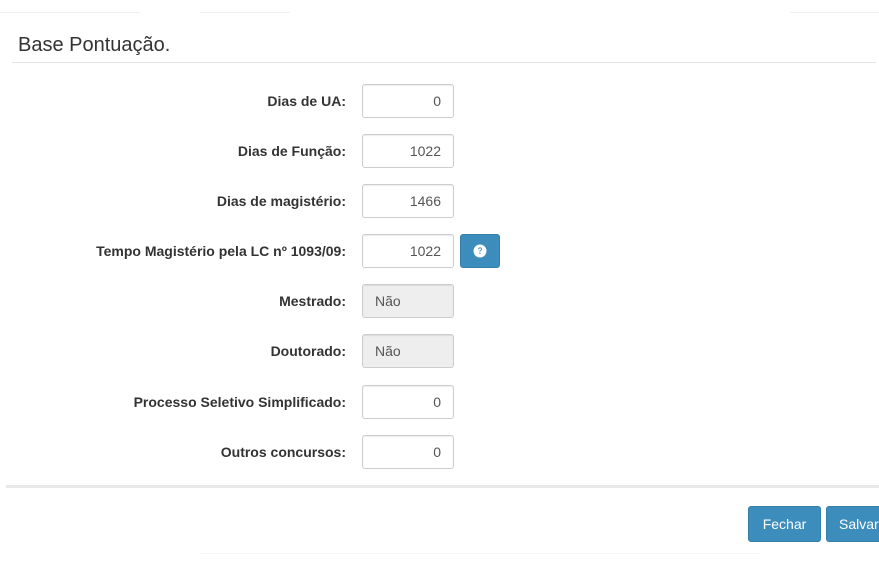  I want to click on doutorado-field, so click(408, 351).